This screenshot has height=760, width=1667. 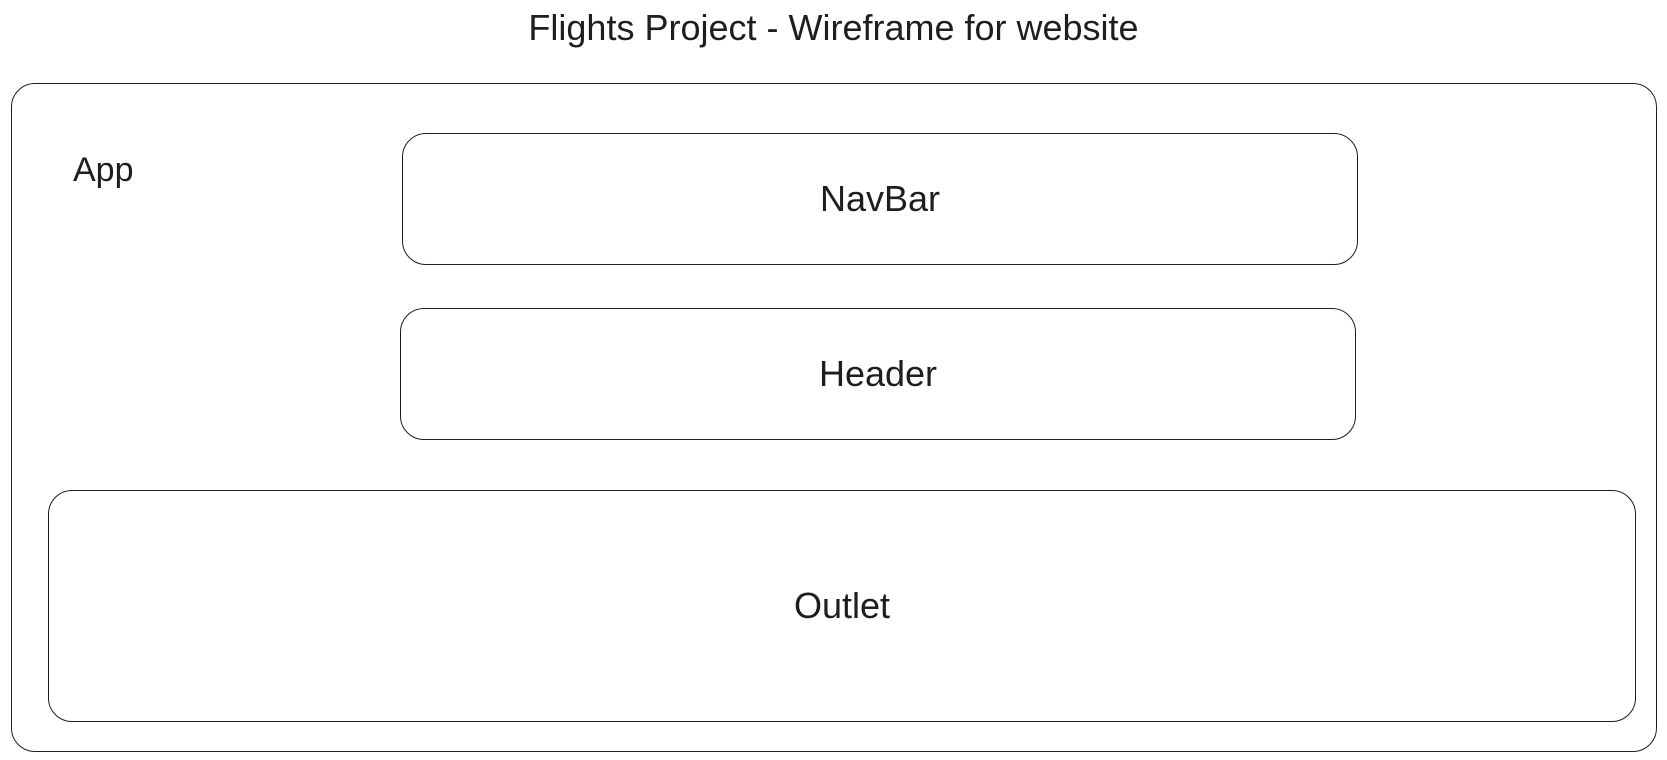 What do you see at coordinates (833, 27) in the screenshot?
I see `diagram-title: Flights Project - Wireframe for website` at bounding box center [833, 27].